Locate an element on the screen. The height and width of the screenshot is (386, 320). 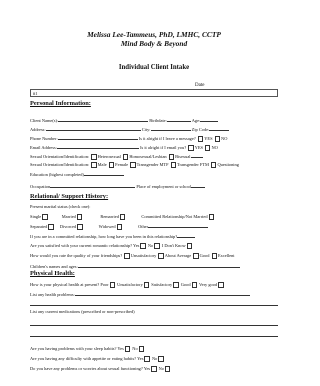
email-no-checkbox is located at coordinates (208, 148).